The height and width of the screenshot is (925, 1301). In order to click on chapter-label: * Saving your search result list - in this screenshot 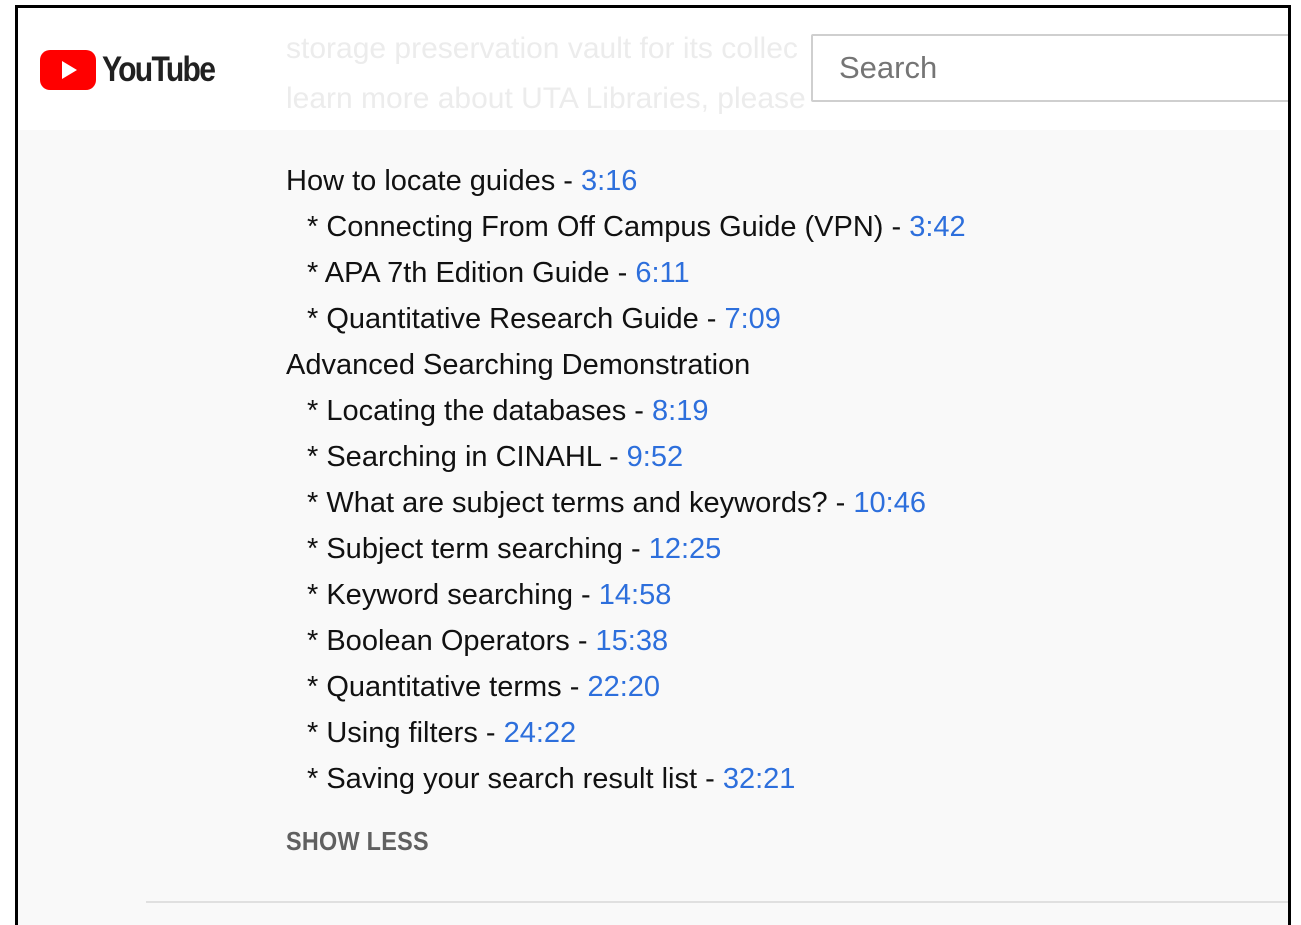, I will do `click(515, 779)`.